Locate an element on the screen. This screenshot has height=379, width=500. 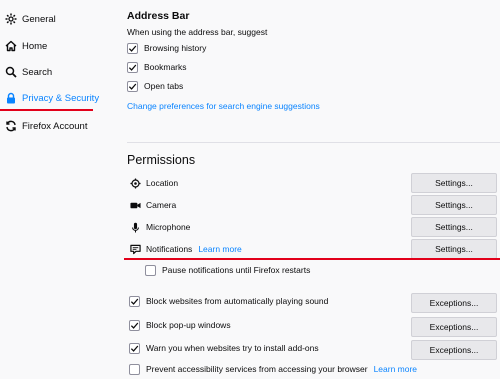
permission-label: Camera is located at coordinates (161, 205).